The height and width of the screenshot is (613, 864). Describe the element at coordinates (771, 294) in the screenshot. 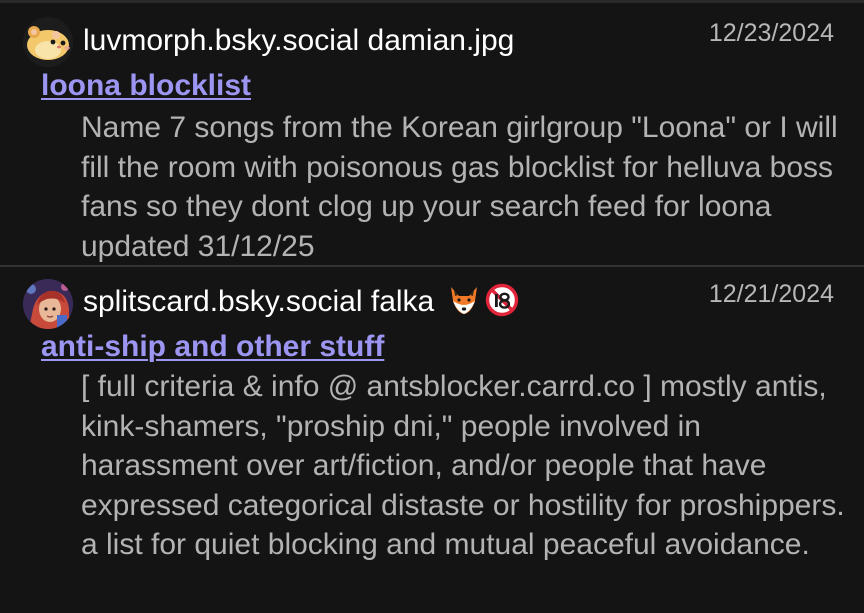

I see `post-date: 12/21/2024` at that location.